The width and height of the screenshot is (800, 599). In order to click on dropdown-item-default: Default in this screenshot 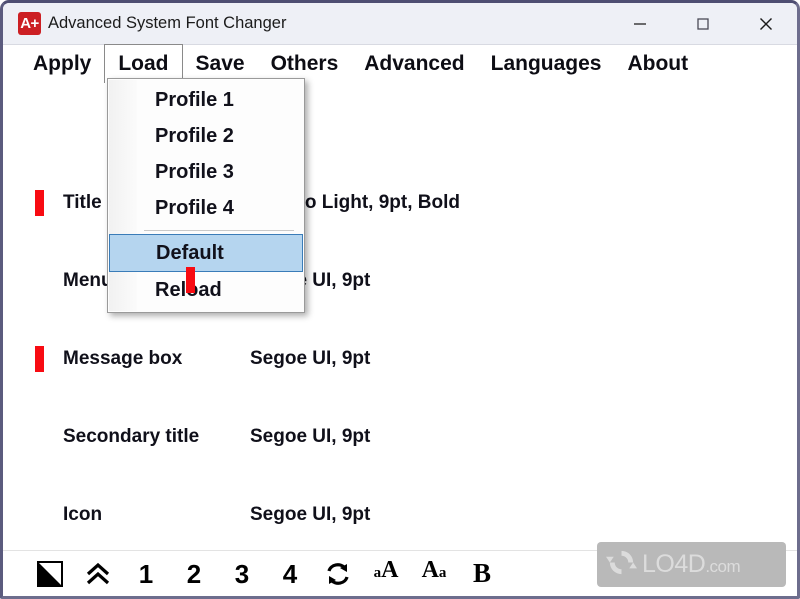, I will do `click(206, 253)`.